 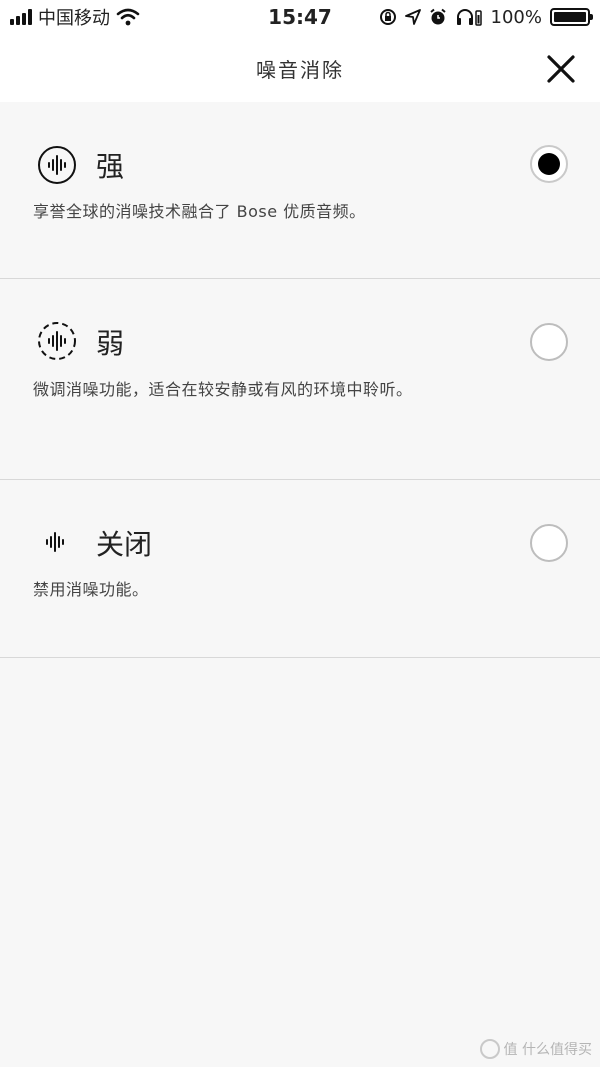 I want to click on battery-icon, so click(x=571, y=17).